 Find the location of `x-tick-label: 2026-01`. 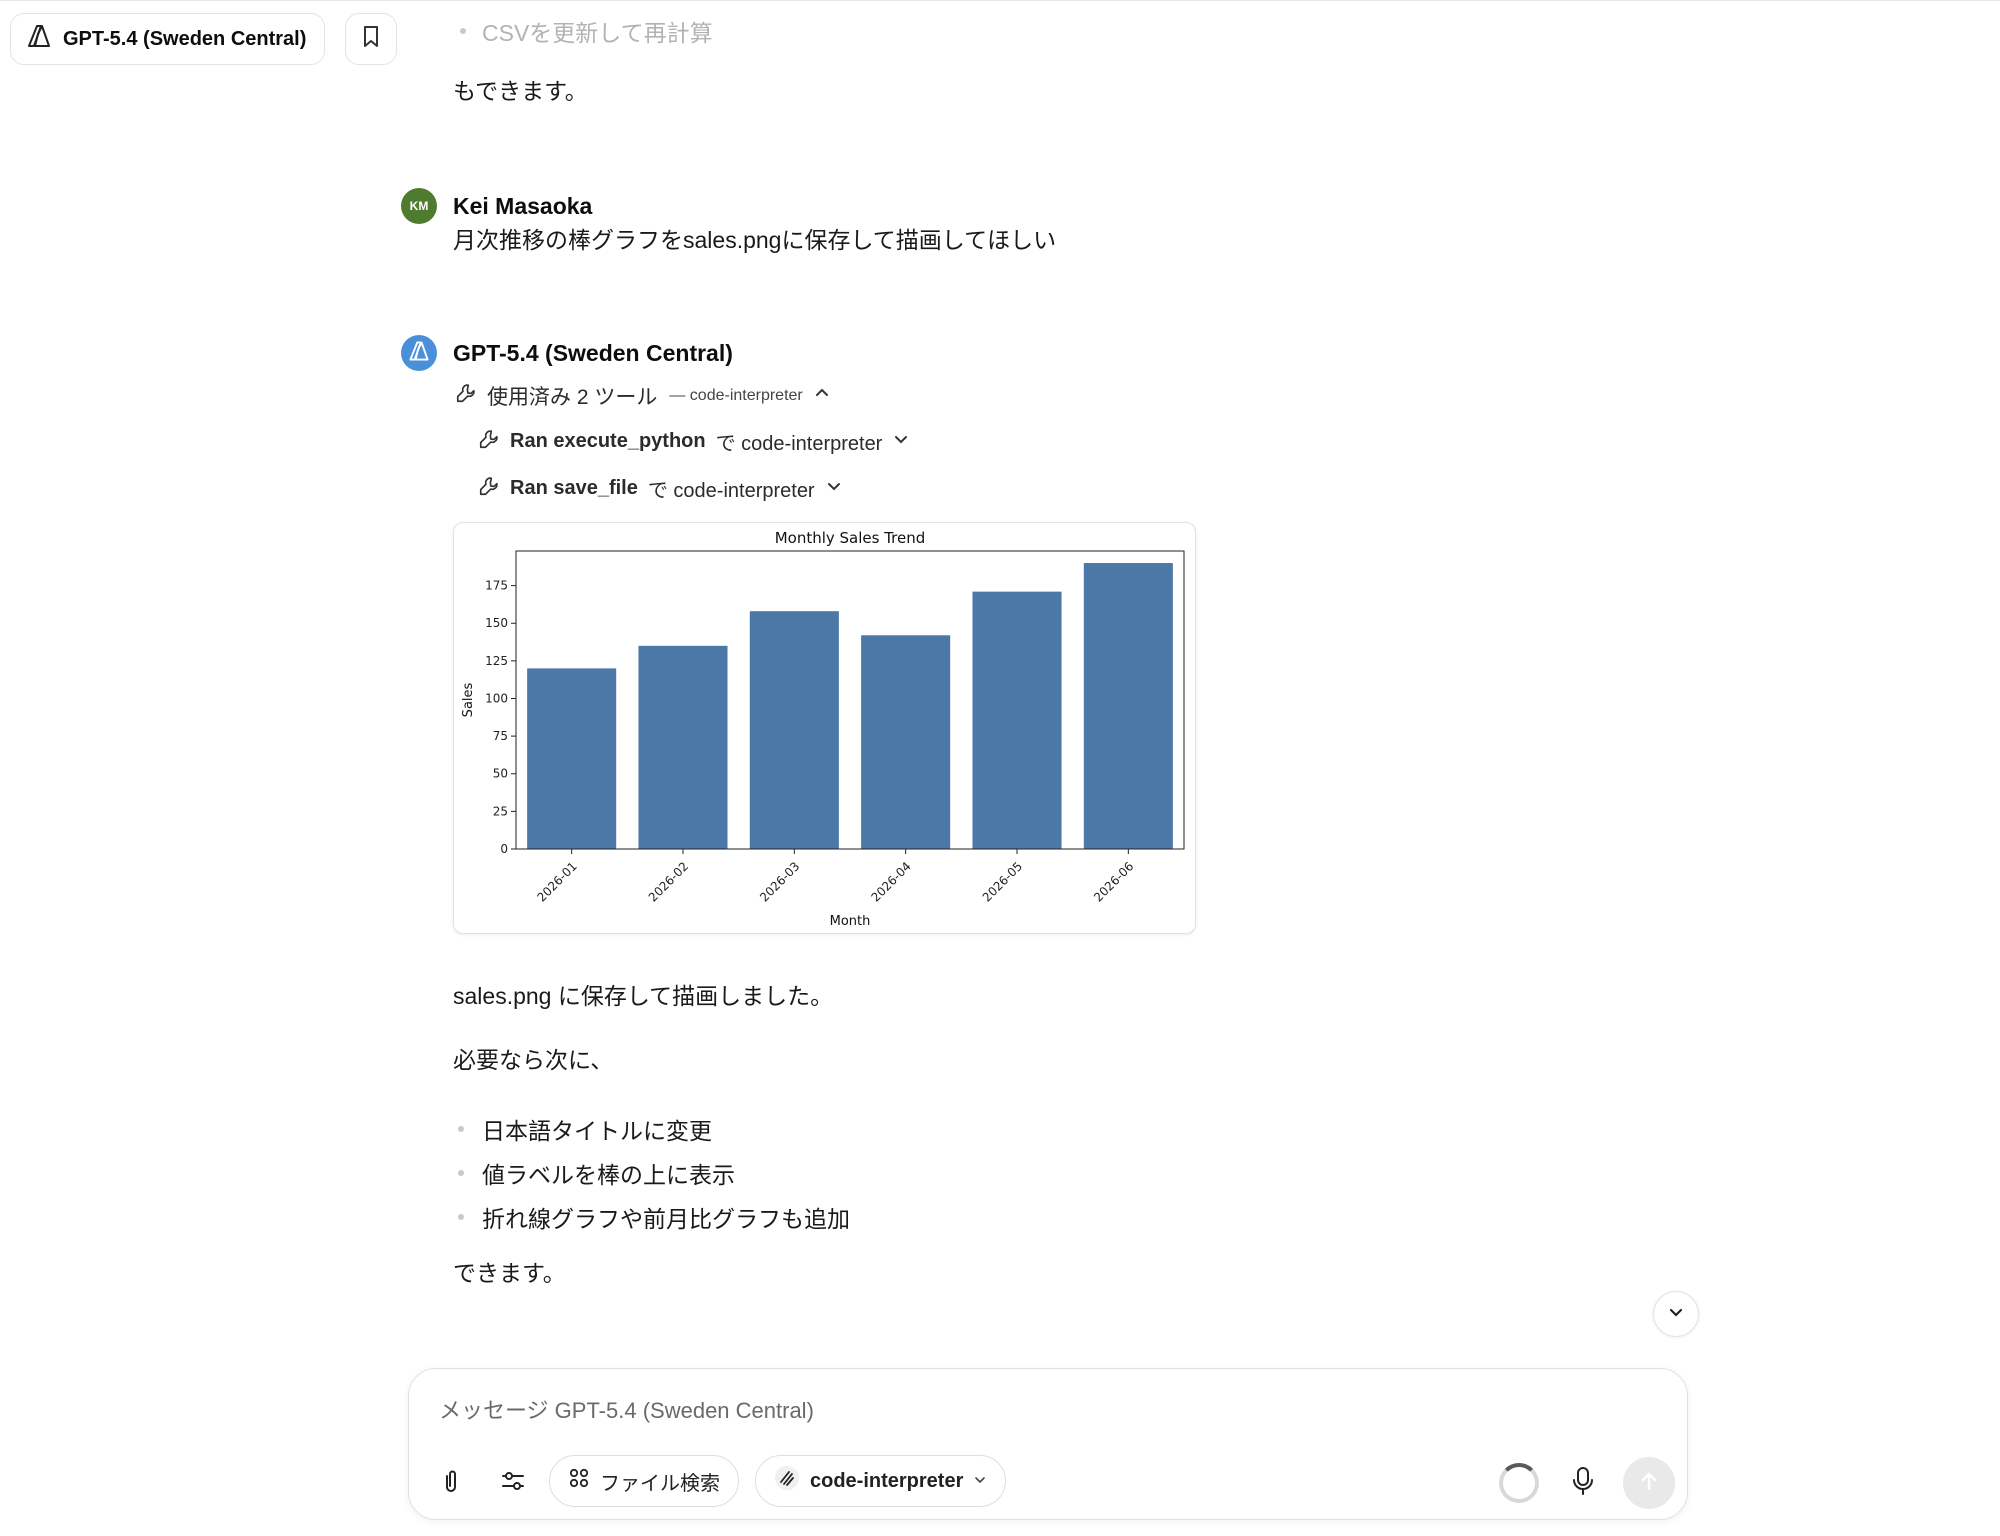

x-tick-label: 2026-01 is located at coordinates (556, 881).